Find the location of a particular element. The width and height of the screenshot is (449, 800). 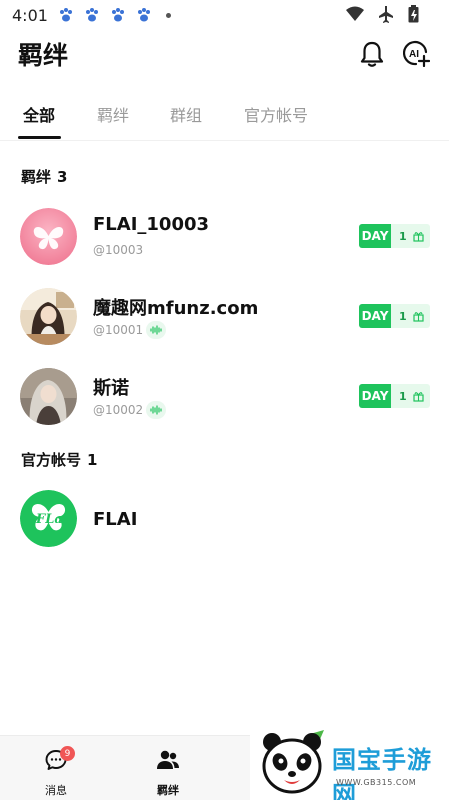

section-title-label: 官方帐号 is located at coordinates (51, 460).